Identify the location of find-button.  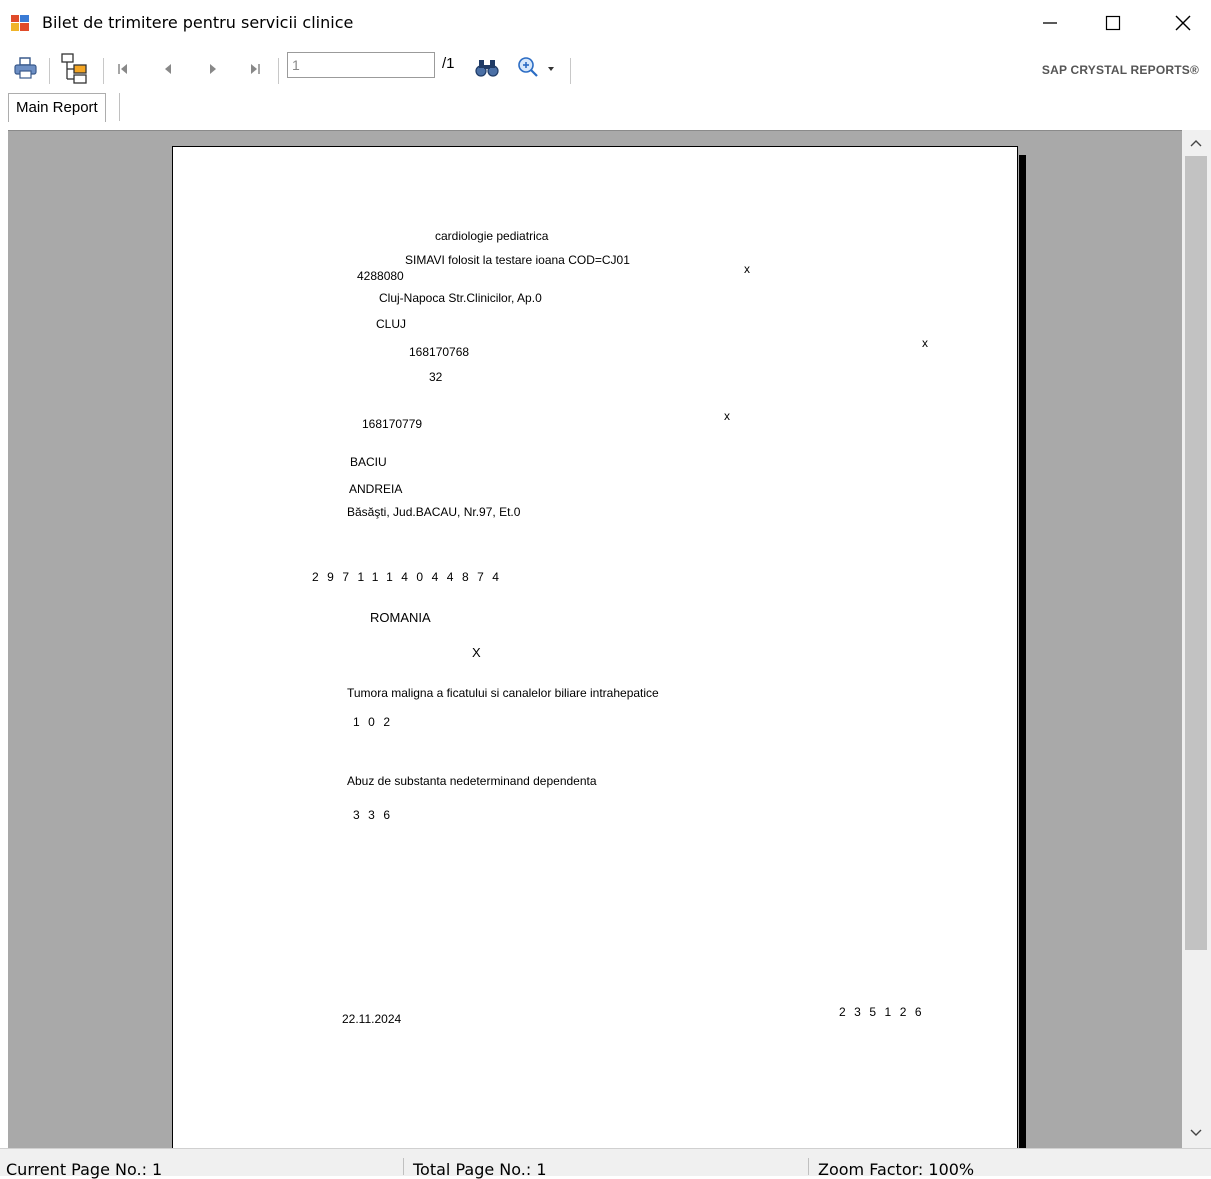
(487, 68).